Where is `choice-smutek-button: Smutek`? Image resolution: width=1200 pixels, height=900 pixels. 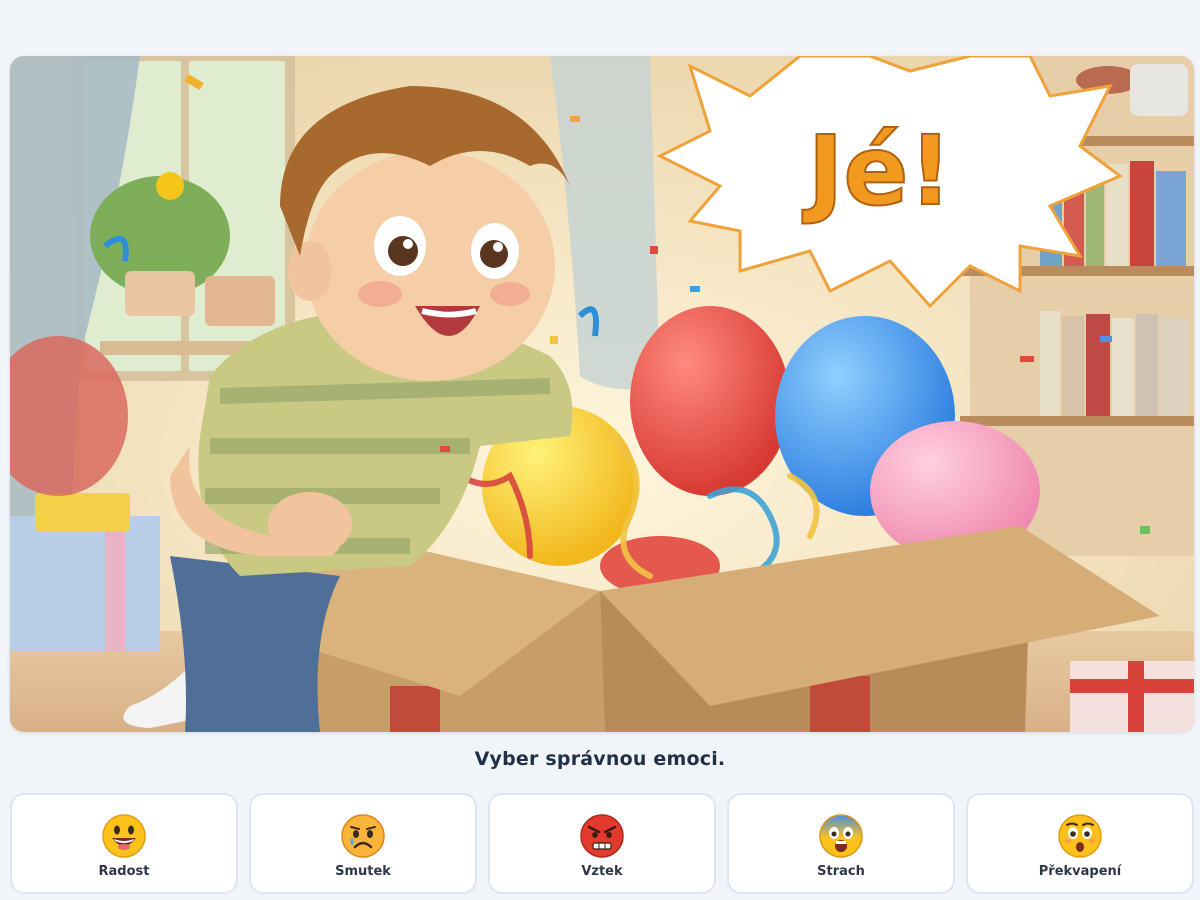
choice-smutek-button: Smutek is located at coordinates (363, 843).